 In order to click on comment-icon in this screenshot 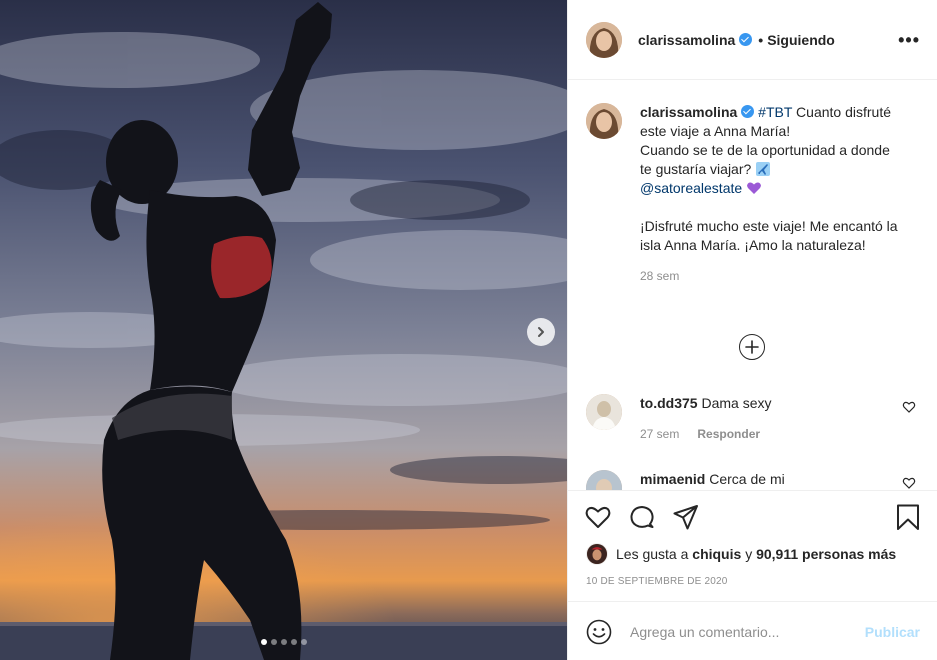, I will do `click(642, 517)`.